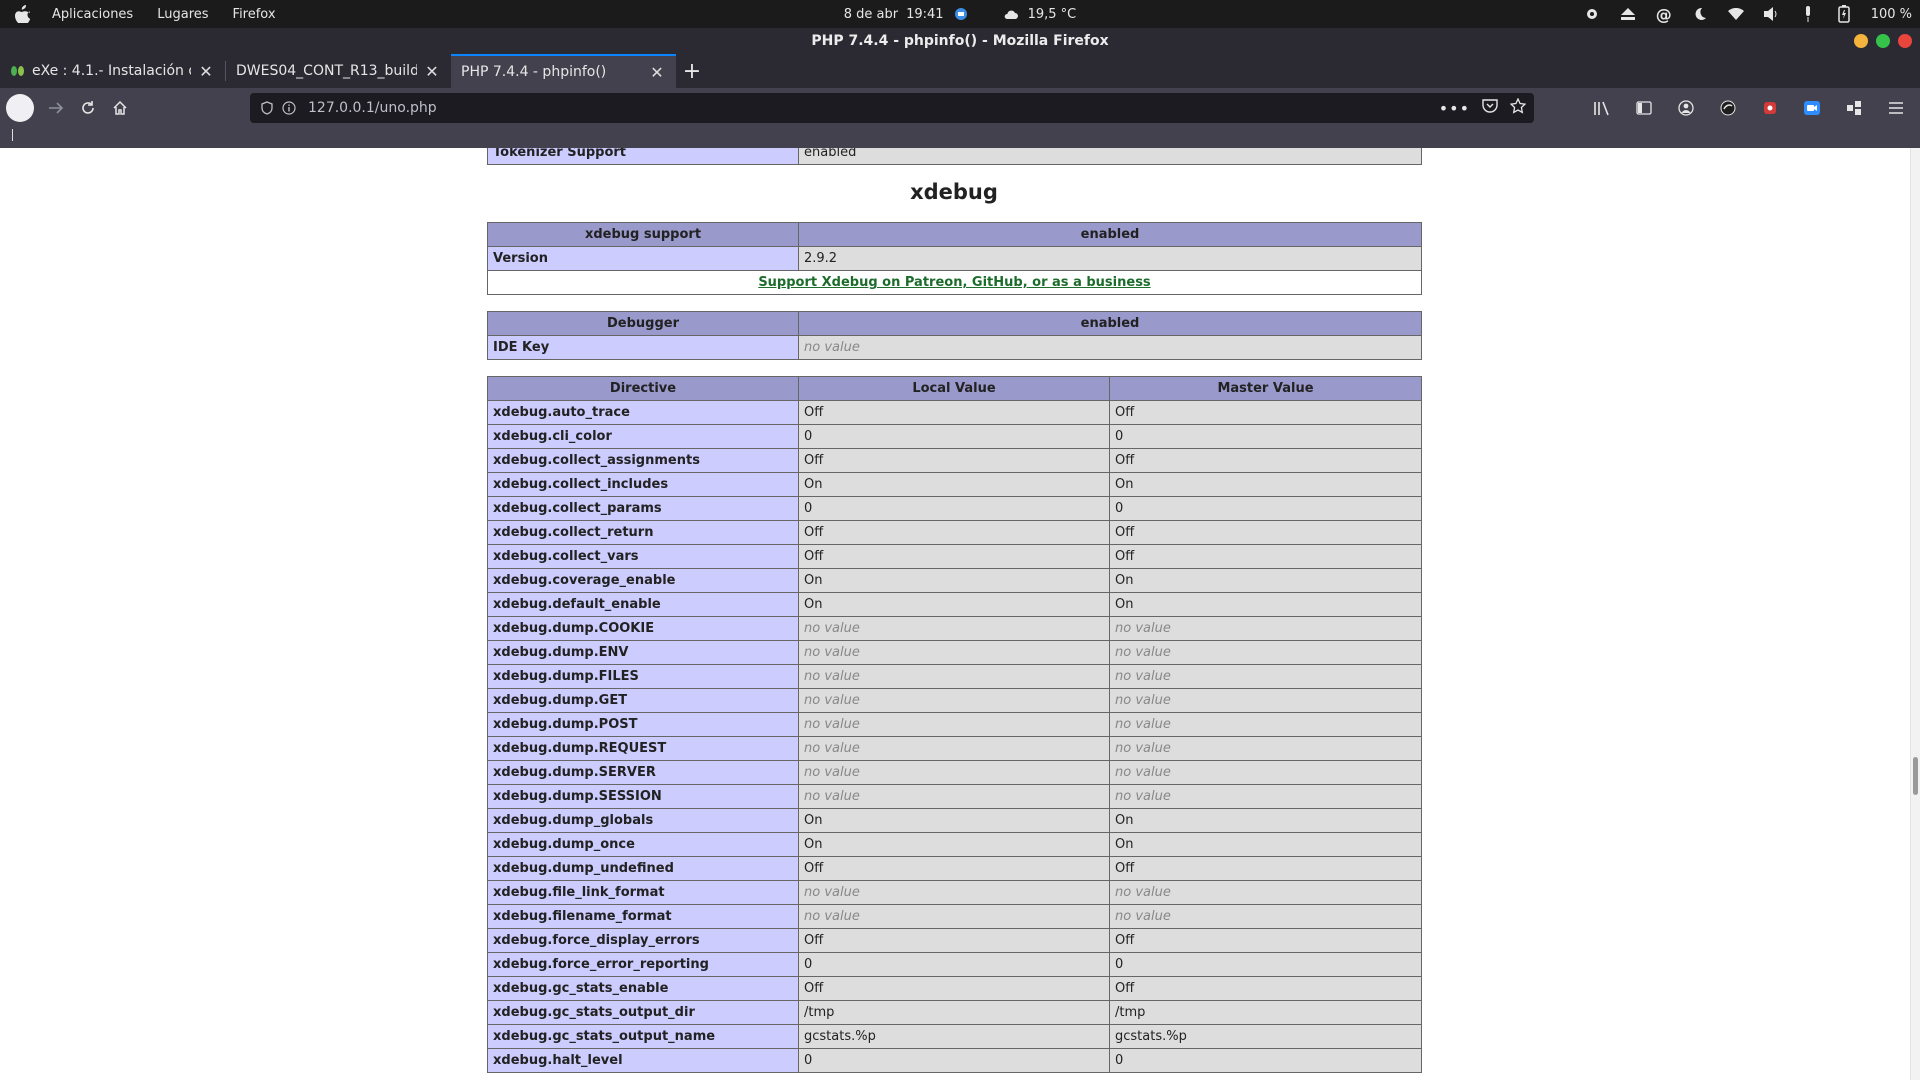  Describe the element at coordinates (56, 108) in the screenshot. I see `forward-button` at that location.